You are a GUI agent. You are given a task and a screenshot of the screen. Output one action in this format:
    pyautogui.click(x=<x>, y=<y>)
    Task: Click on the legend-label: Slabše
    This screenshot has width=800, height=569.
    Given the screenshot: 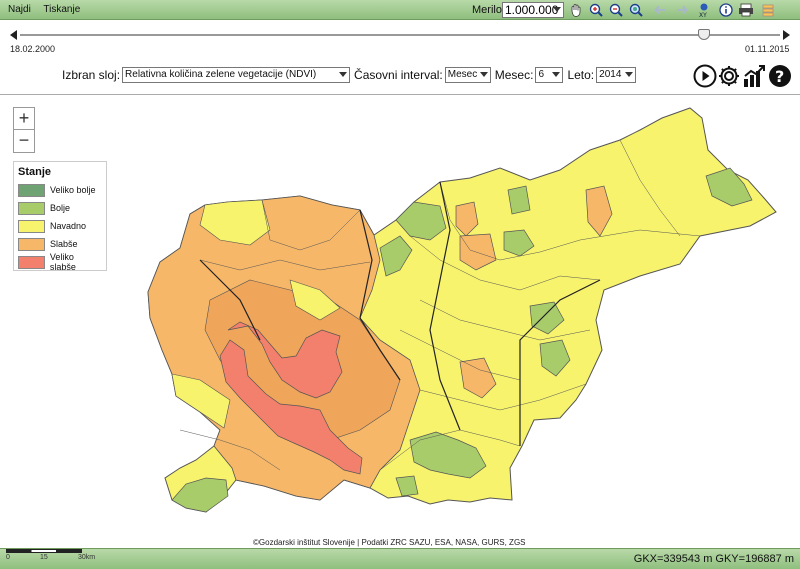 What is the action you would take?
    pyautogui.click(x=64, y=244)
    